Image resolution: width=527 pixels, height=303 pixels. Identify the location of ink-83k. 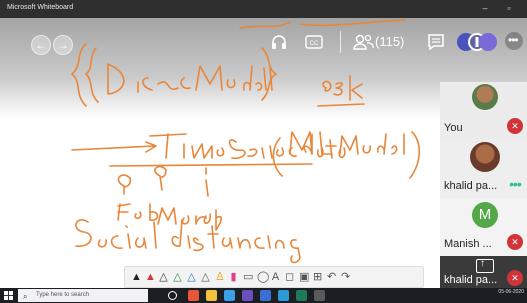
(342, 88).